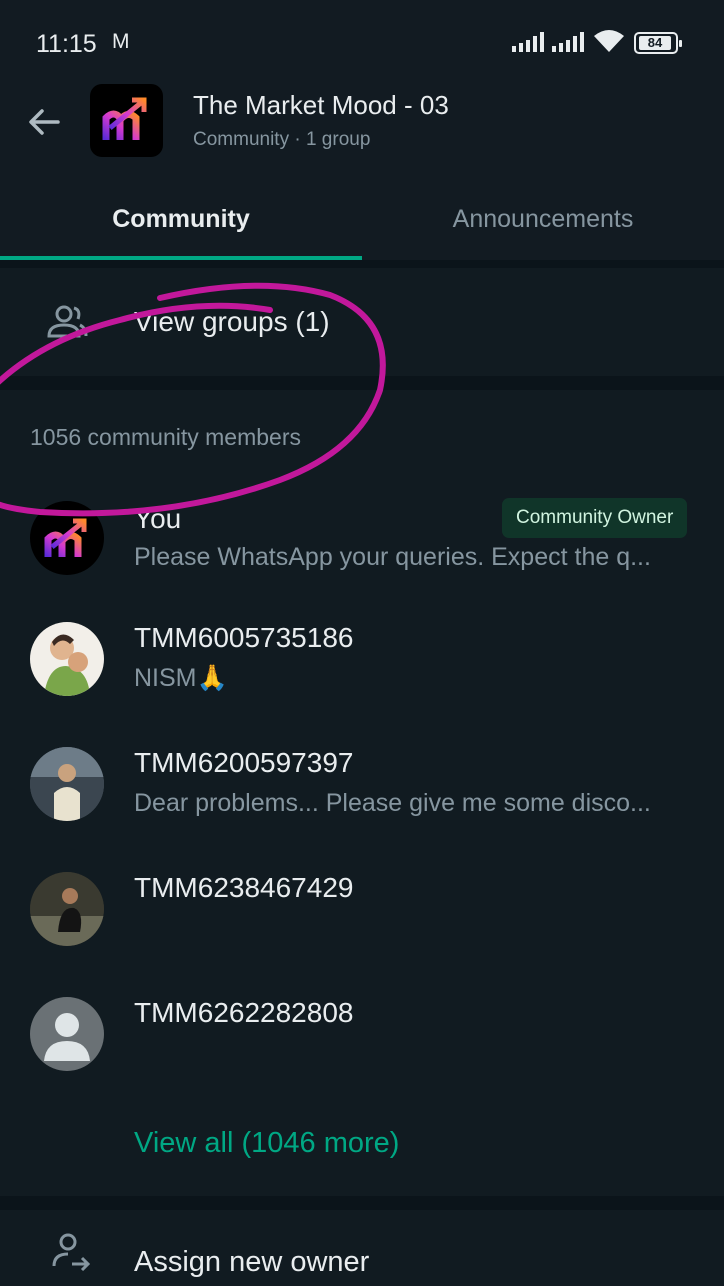 The image size is (724, 1286). I want to click on view-groups-row: View groups (1), so click(362, 322).